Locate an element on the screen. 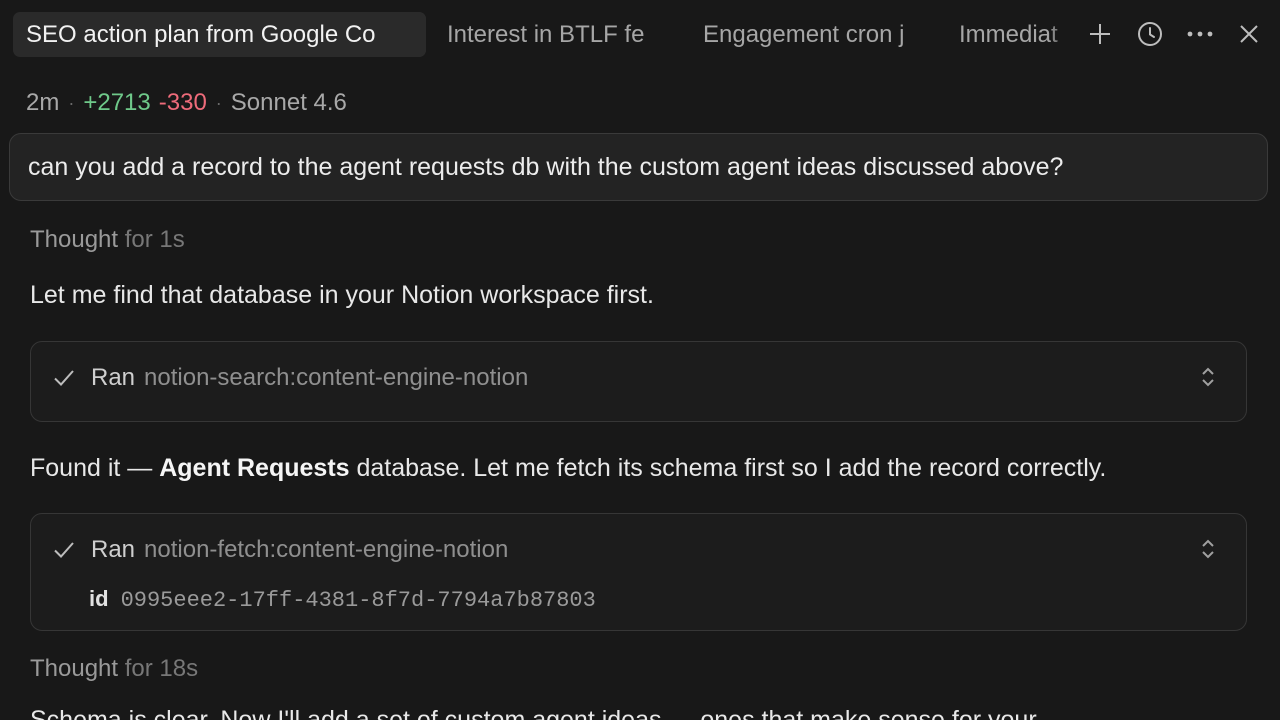  thought-toggle: Thought for 1s is located at coordinates (107, 240).